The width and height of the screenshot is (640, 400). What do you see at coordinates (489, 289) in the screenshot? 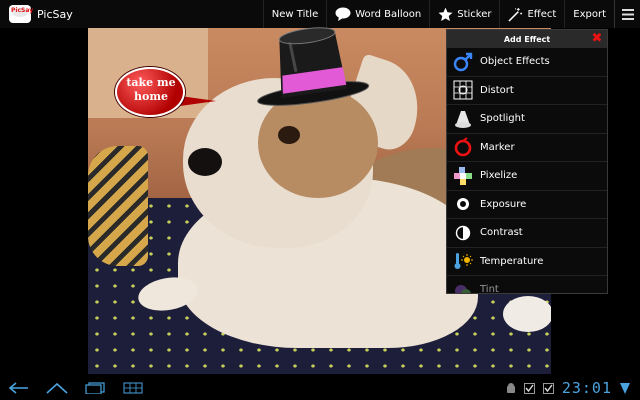
I see `effect-item-label: Tint` at bounding box center [489, 289].